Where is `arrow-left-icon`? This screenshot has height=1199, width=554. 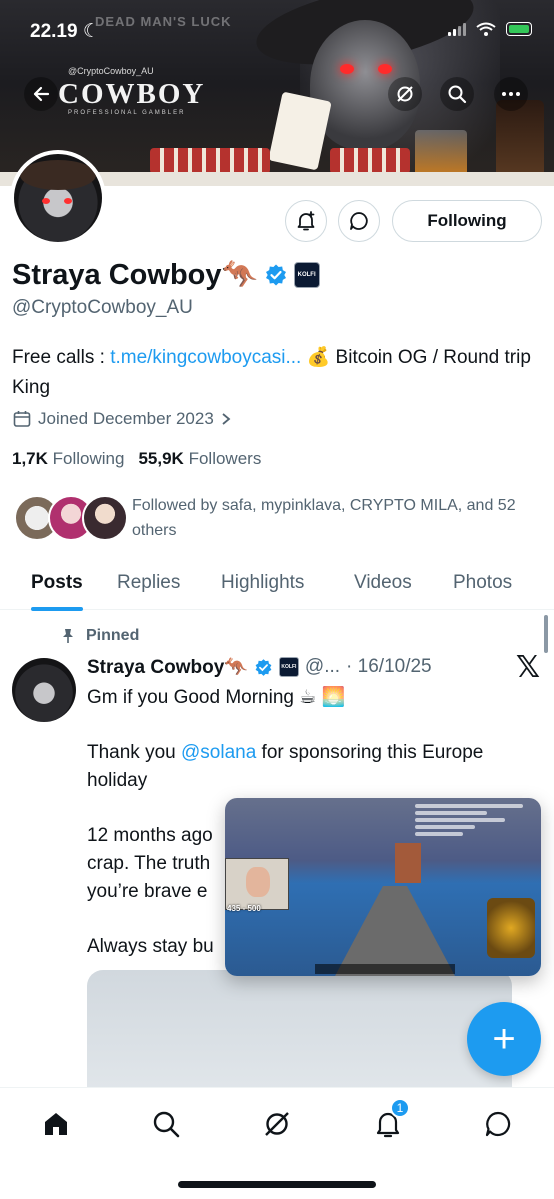 arrow-left-icon is located at coordinates (41, 94).